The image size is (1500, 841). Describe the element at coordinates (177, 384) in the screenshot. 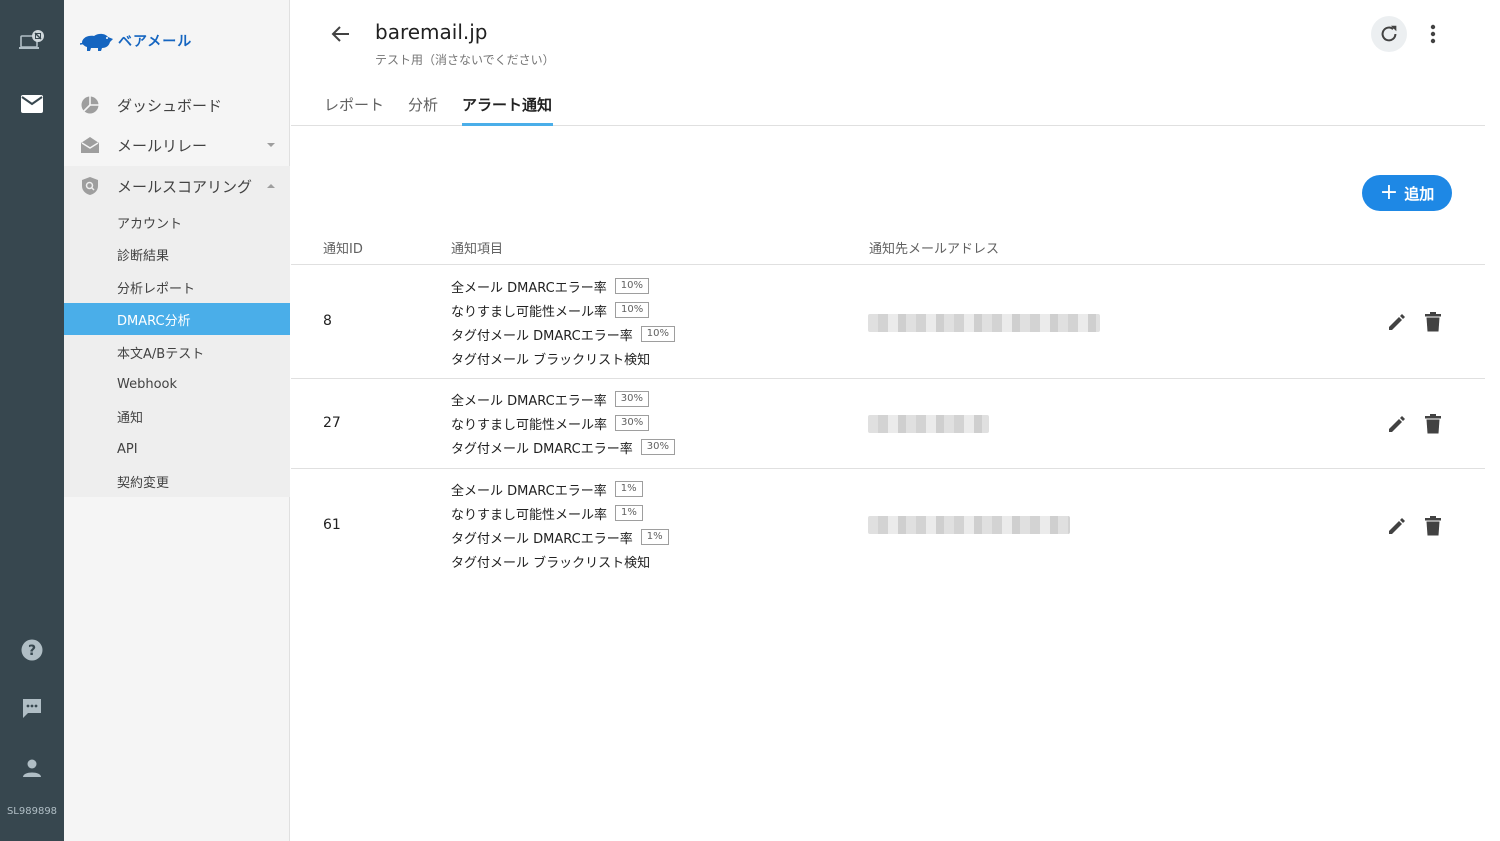

I see `submenu-item-webhook: Webhook` at that location.